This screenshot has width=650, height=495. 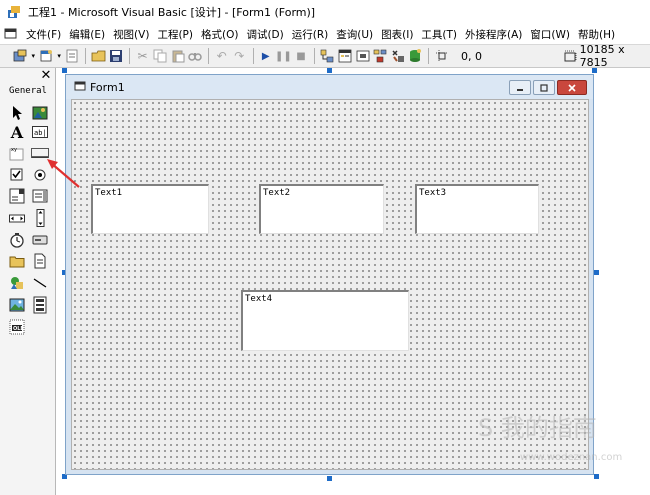 I want to click on ole-tool-icon: OLE, so click(x=17, y=327).